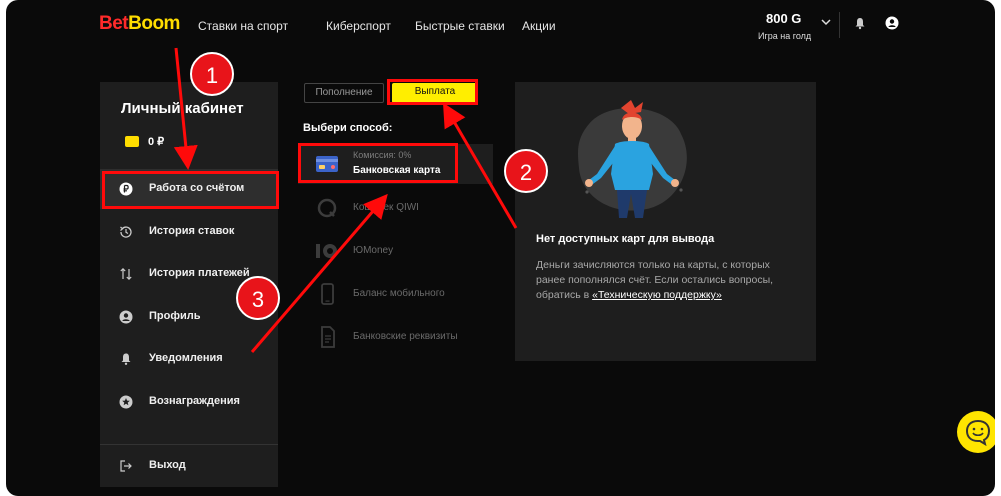 The height and width of the screenshot is (496, 1001). I want to click on step-badge-2: 2, so click(526, 171).